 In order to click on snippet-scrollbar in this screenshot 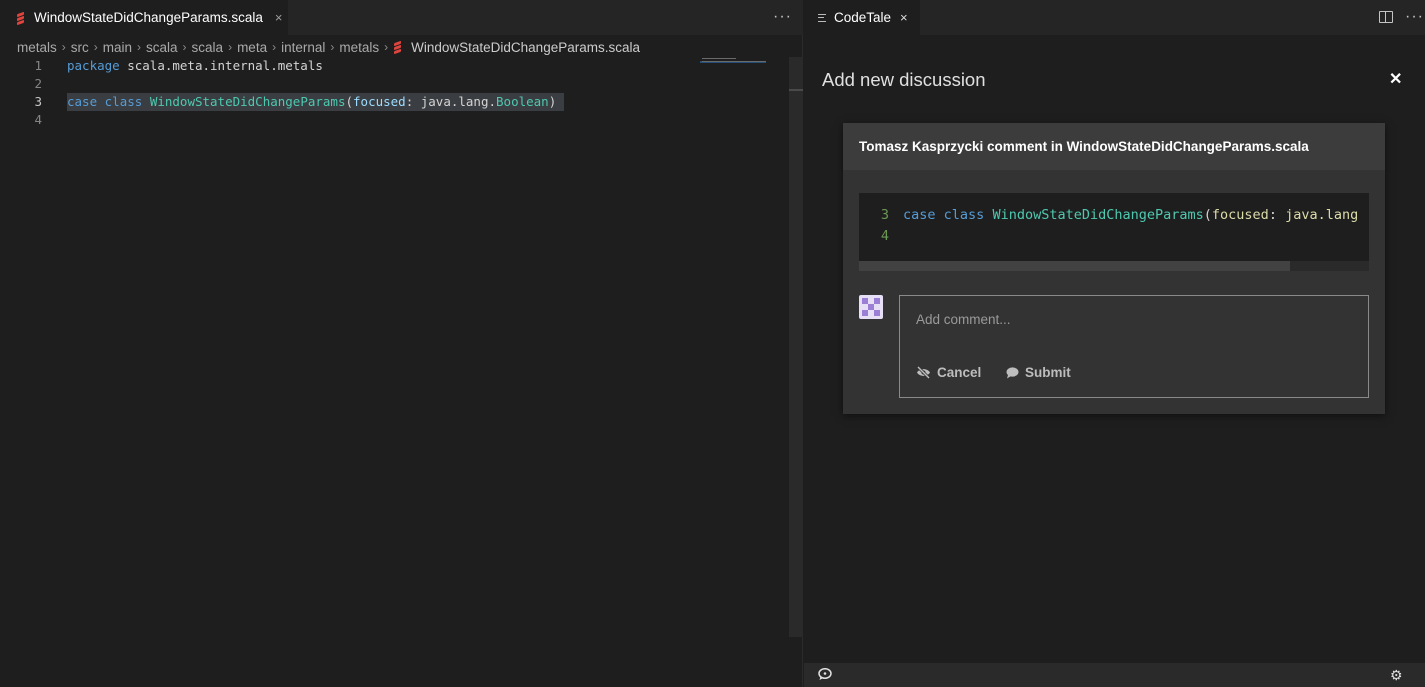, I will do `click(1114, 266)`.